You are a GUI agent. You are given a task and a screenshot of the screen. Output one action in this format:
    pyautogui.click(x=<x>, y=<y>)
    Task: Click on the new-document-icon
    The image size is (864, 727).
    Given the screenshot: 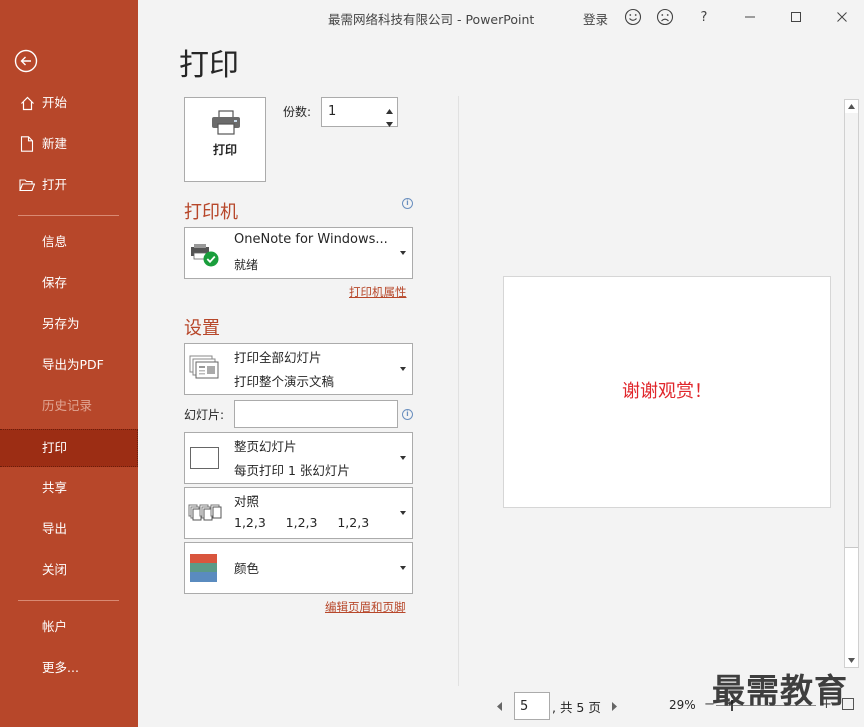 What is the action you would take?
    pyautogui.click(x=27, y=144)
    